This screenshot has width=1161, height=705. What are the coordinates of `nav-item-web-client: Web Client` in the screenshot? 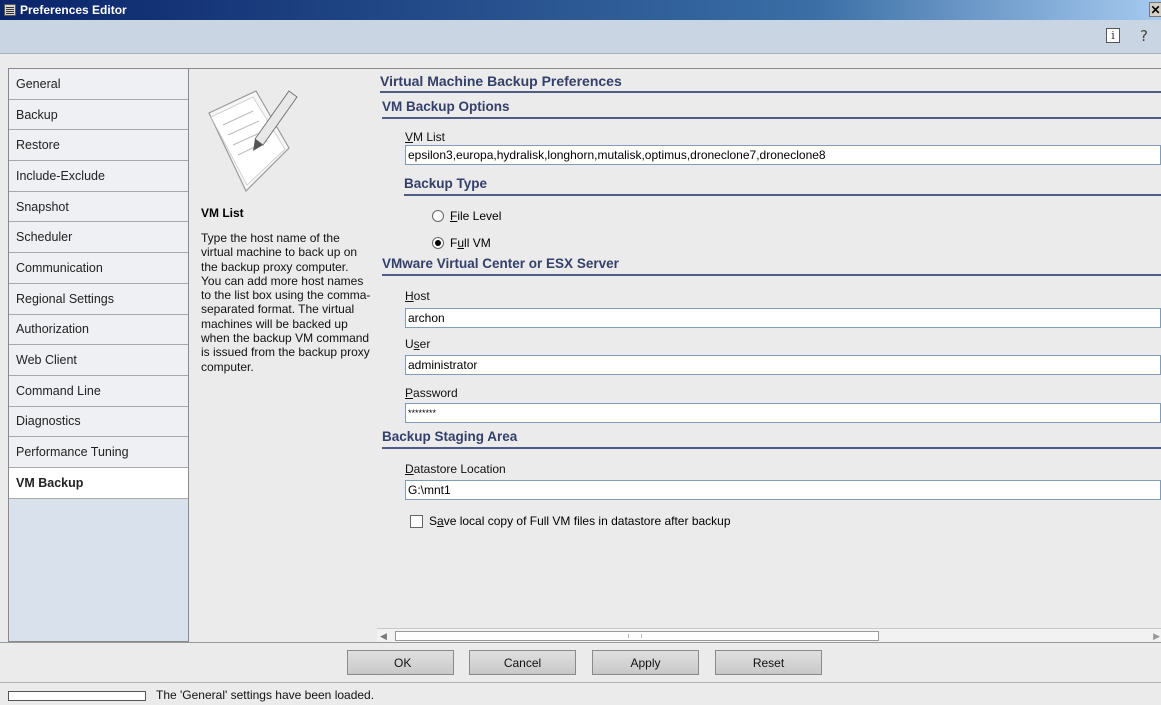 It's located at (98, 360).